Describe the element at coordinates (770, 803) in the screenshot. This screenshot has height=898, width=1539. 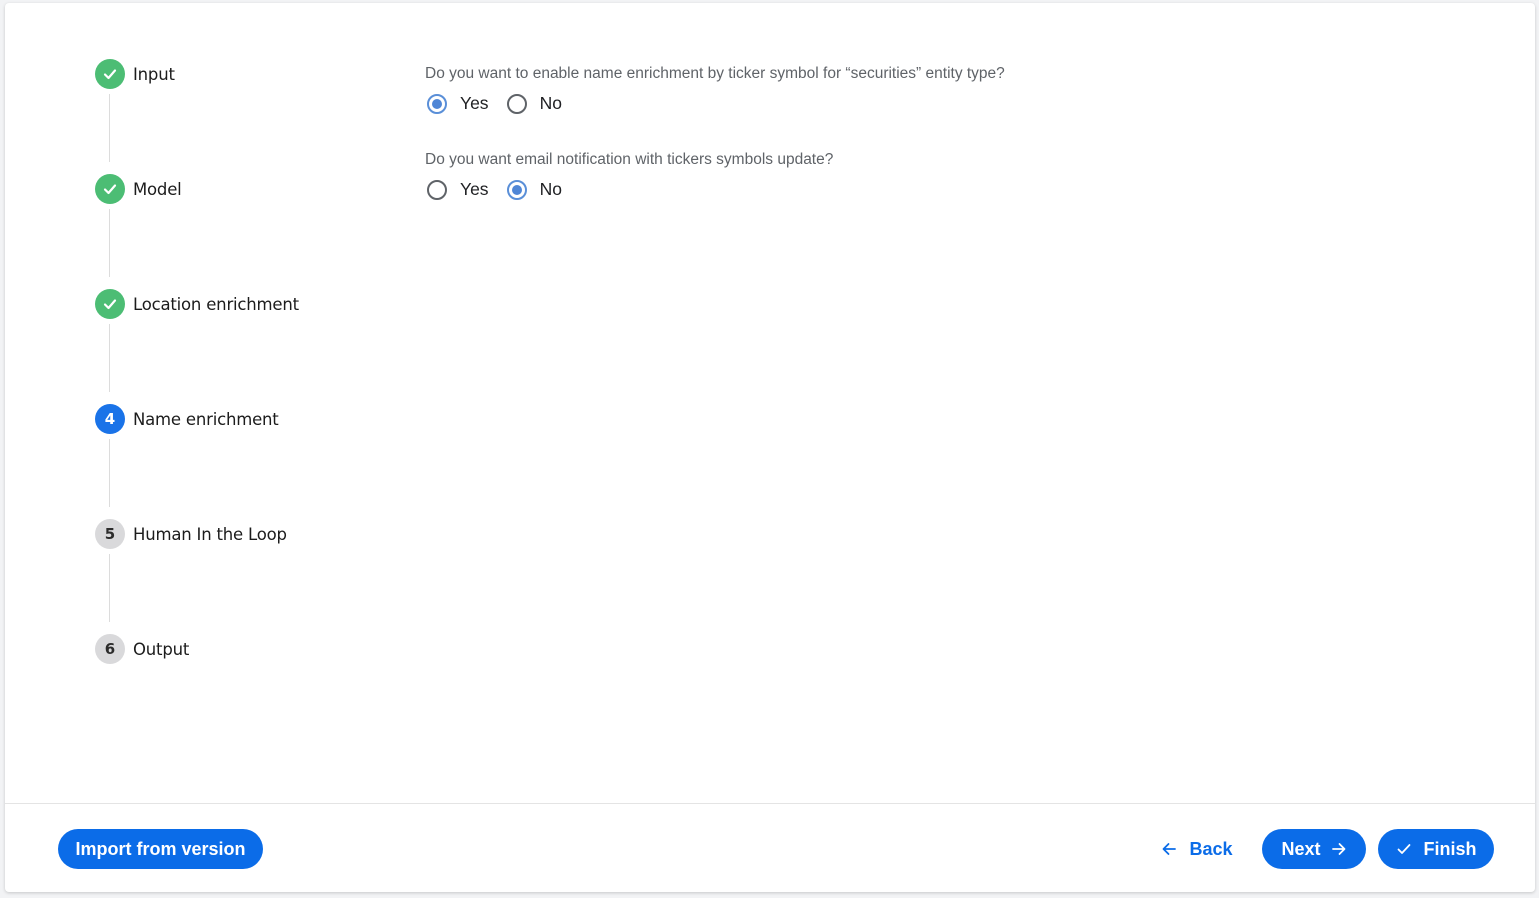
I see `footer-divider` at that location.